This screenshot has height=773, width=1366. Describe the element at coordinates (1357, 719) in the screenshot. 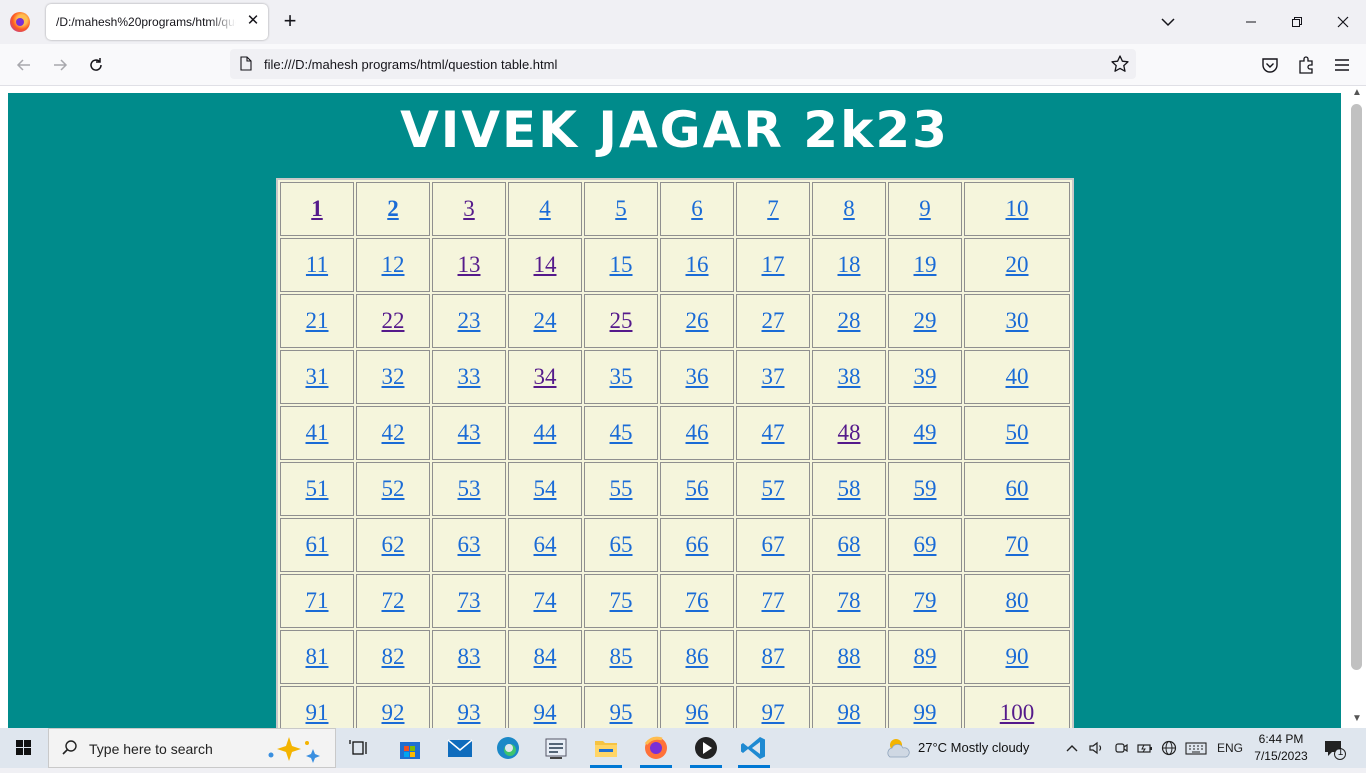

I see `scroll-down-icon: ▼` at that location.